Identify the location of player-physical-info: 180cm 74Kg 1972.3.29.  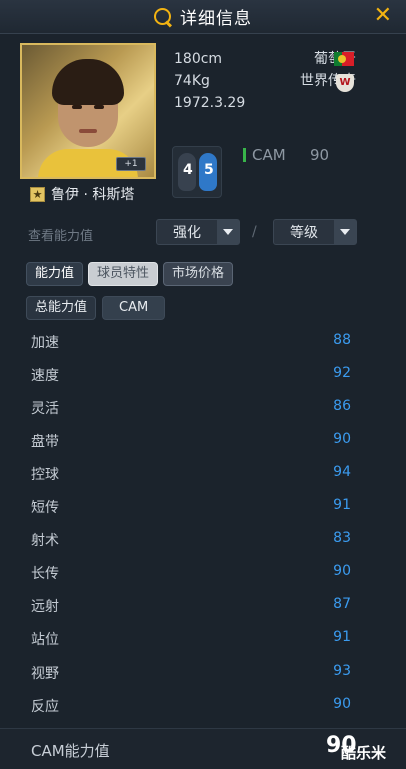
(209, 81).